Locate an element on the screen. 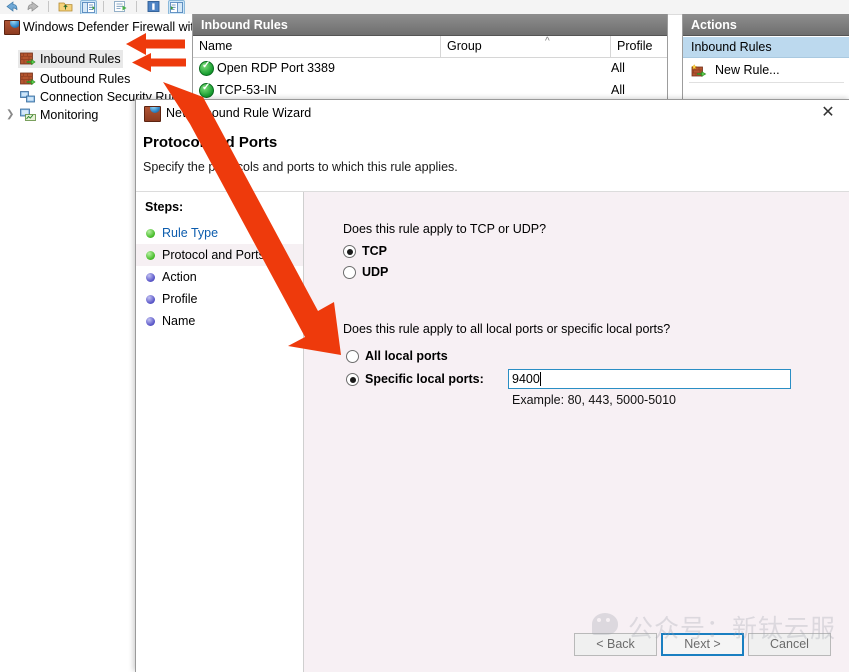  tree-item-firewall-root: Windows Defender Firewall witl is located at coordinates (98, 27).